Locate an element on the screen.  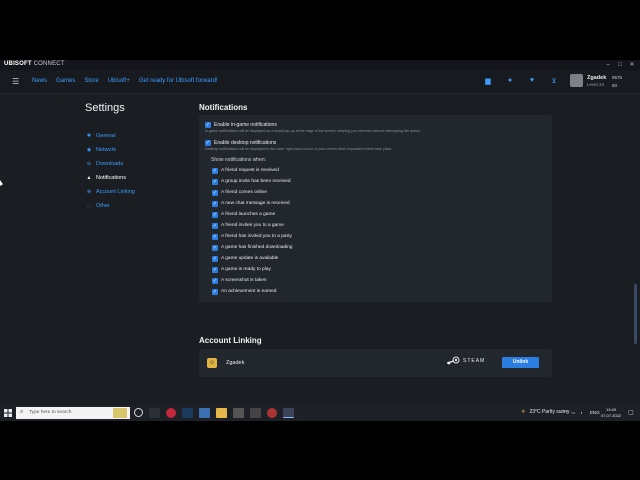
user-level: Level 24 is located at coordinates (596, 84).